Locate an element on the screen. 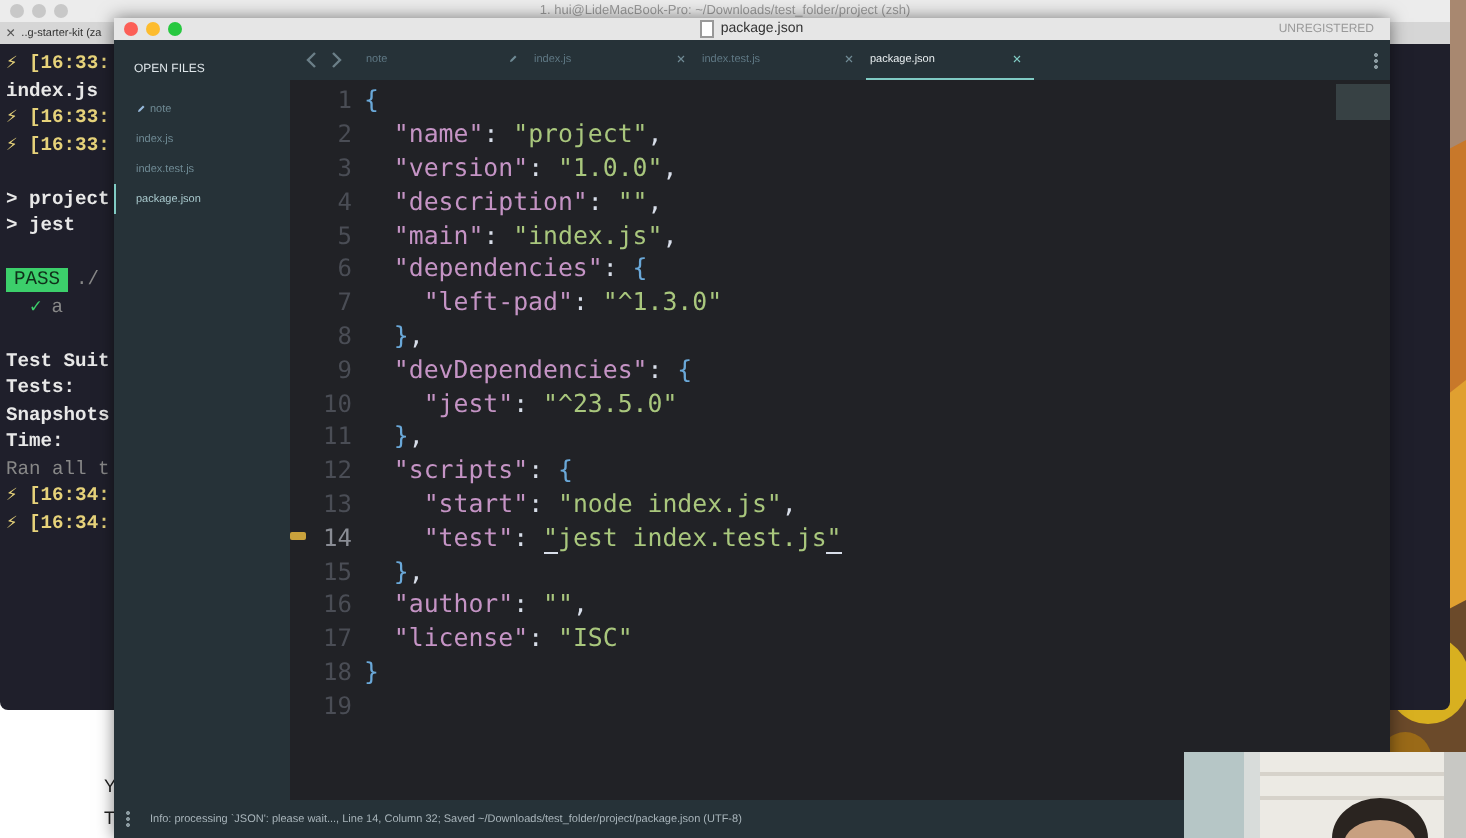  chevron-left-icon is located at coordinates (312, 60).